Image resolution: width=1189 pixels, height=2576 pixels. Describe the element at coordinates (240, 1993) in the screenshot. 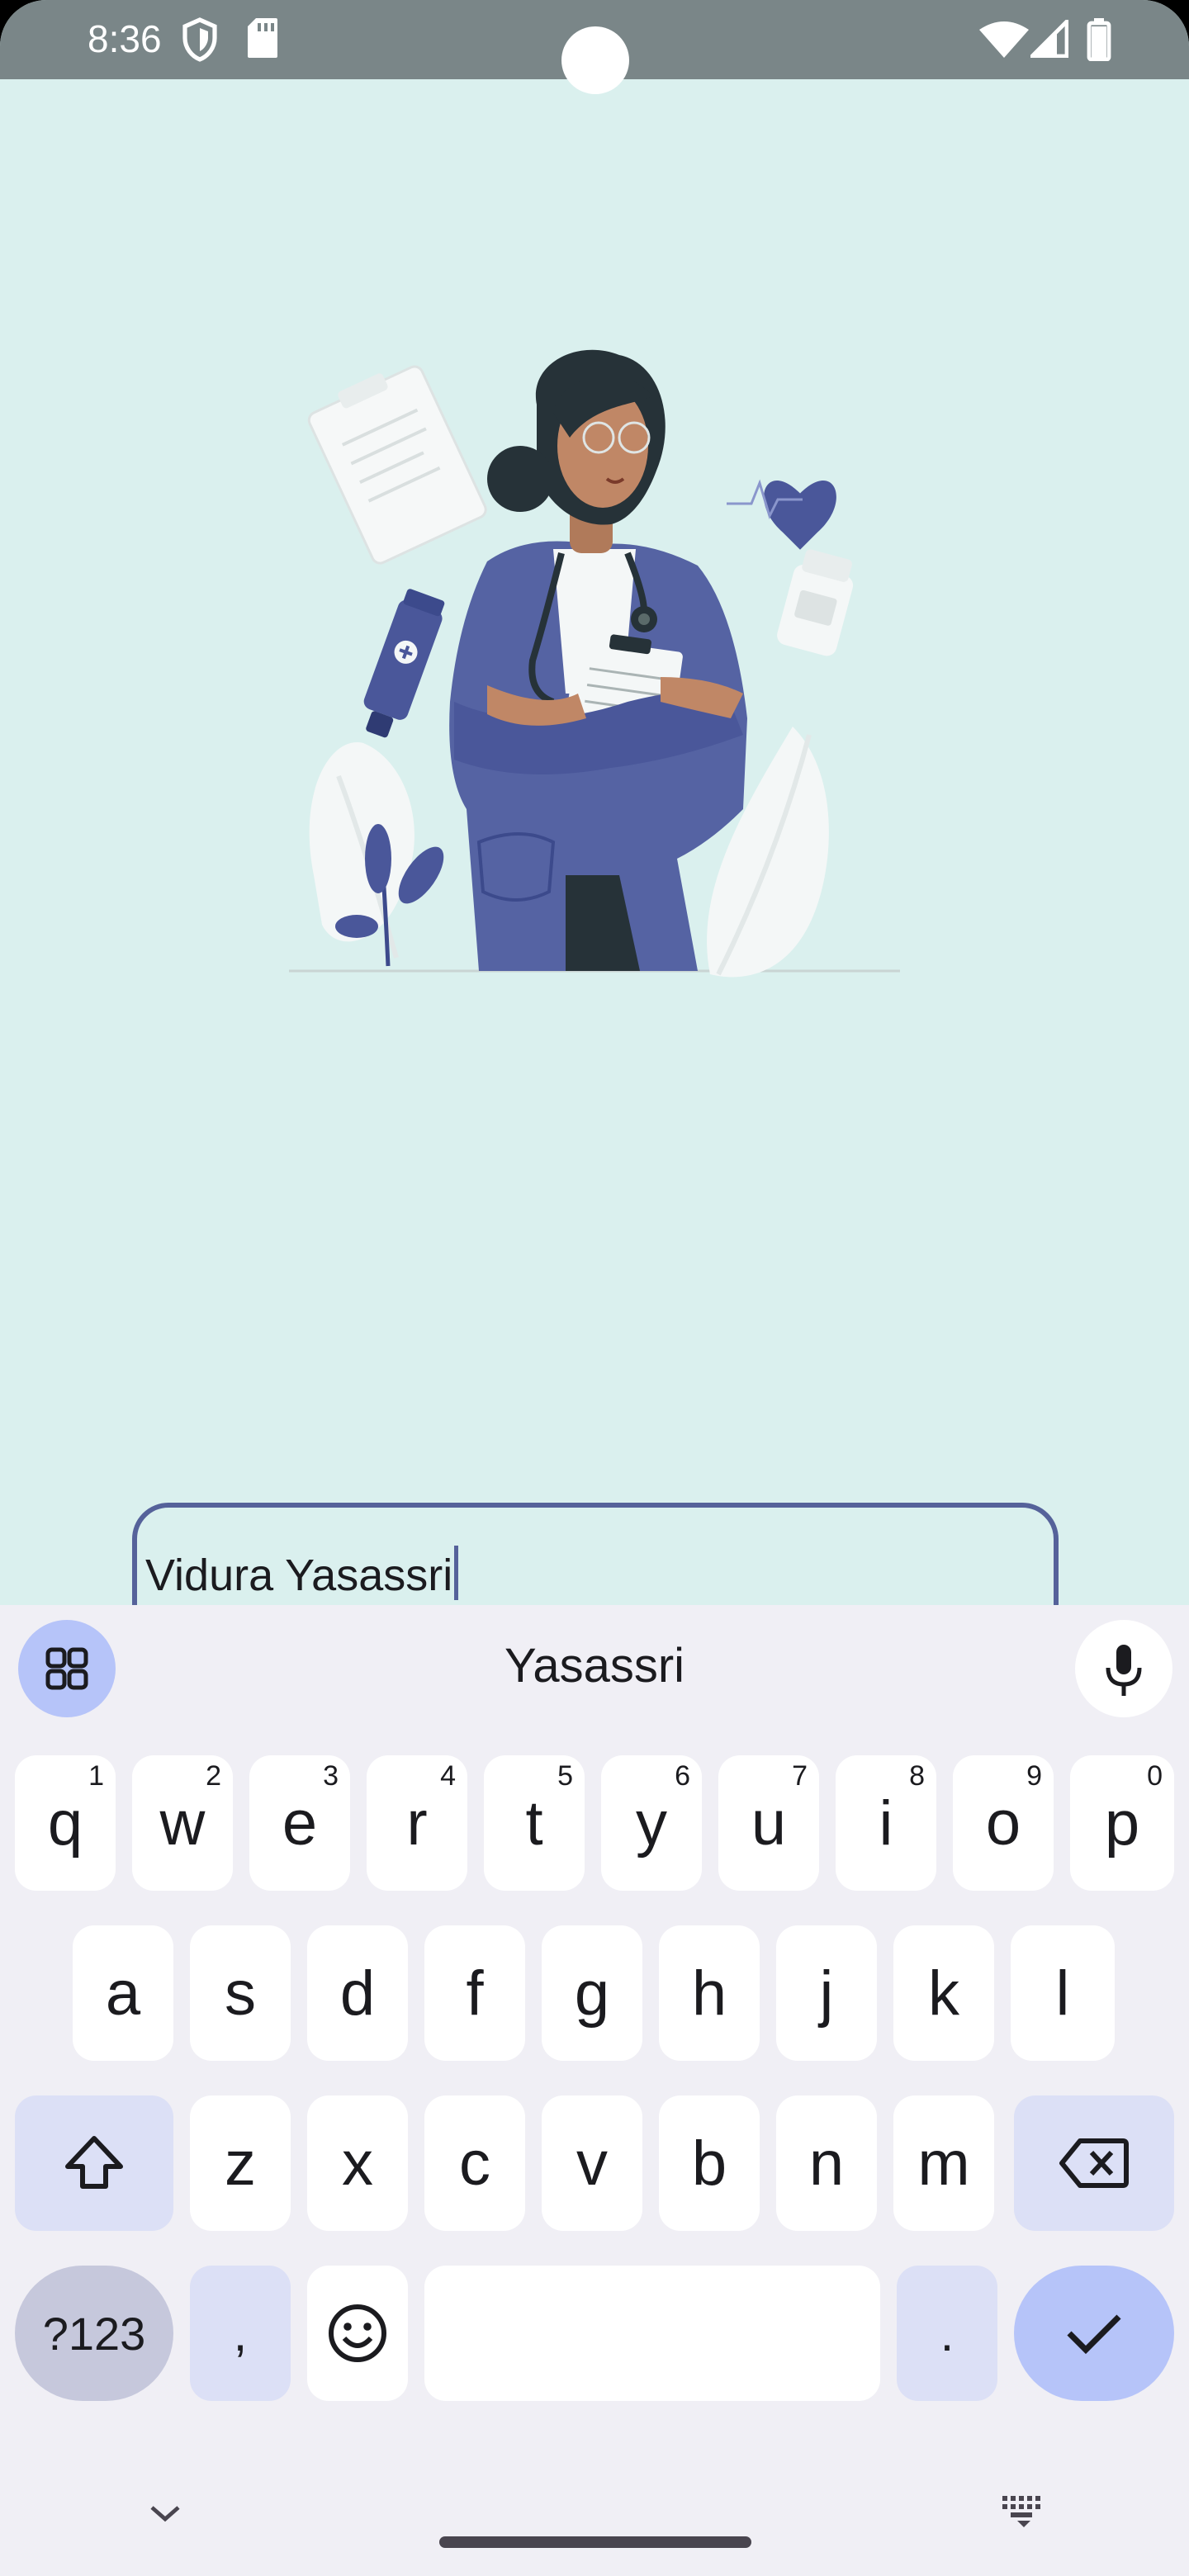

I see `key-s: s` at that location.